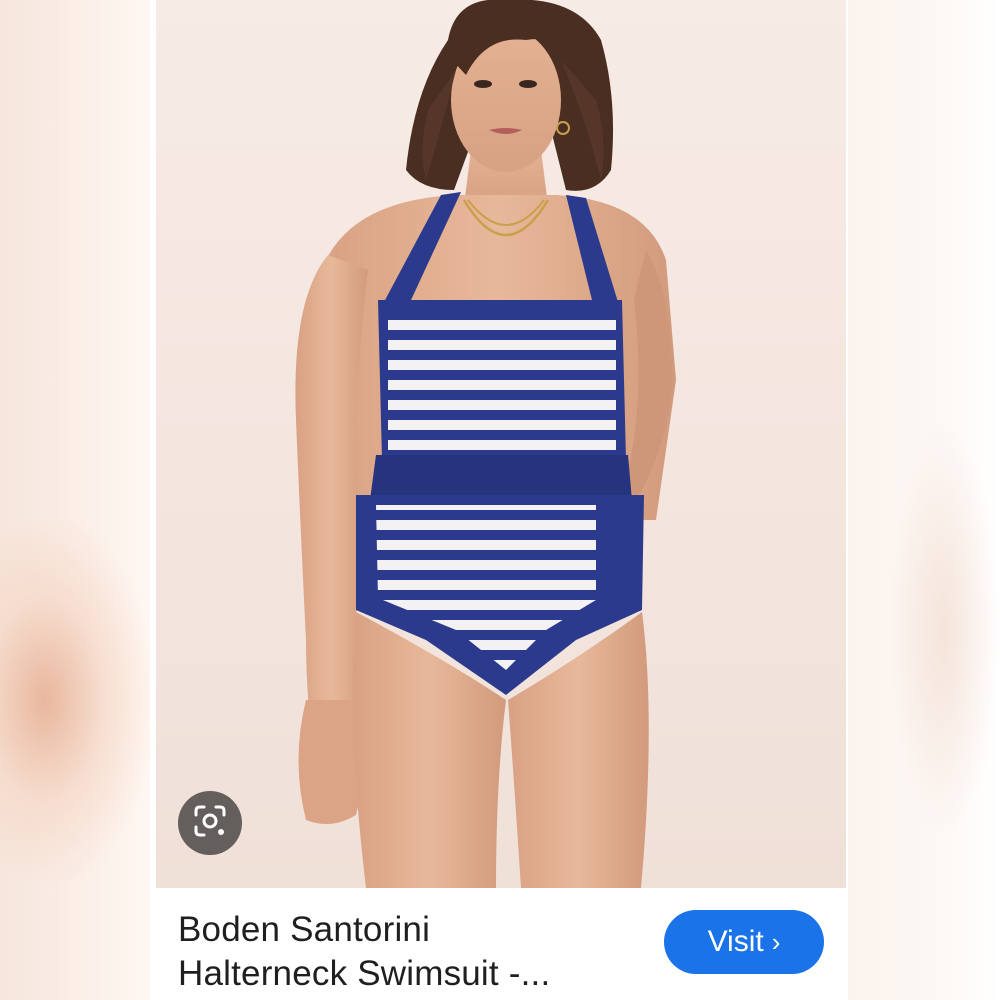 This screenshot has height=1000, width=1000. I want to click on visit-button: Visit ›, so click(744, 942).